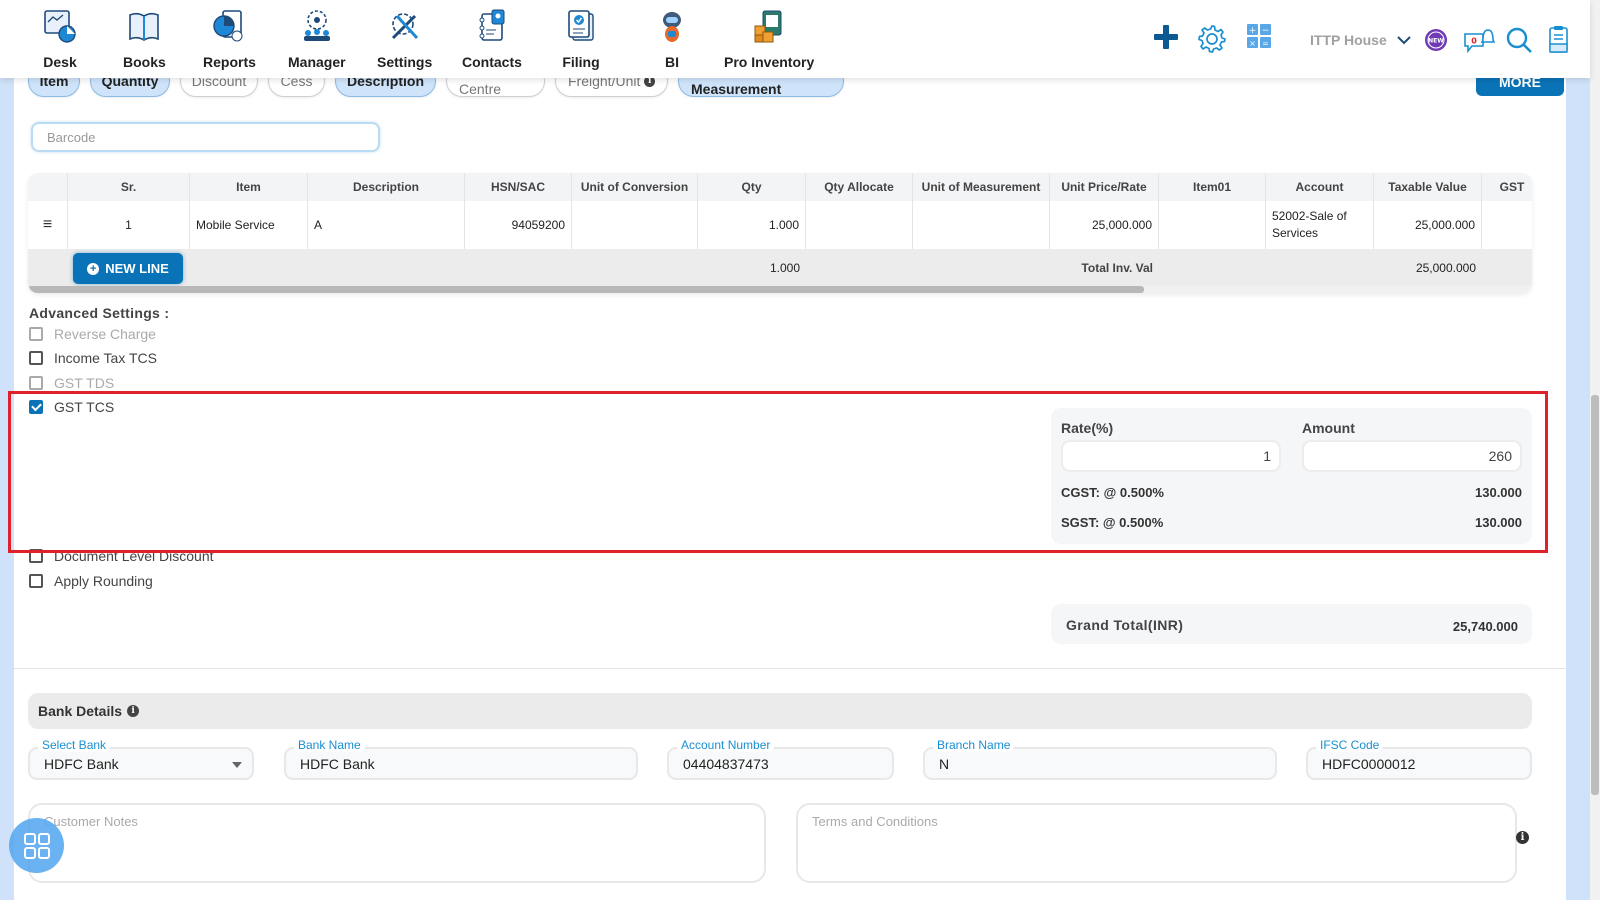  I want to click on nav-filing-label: Filing, so click(581, 62).